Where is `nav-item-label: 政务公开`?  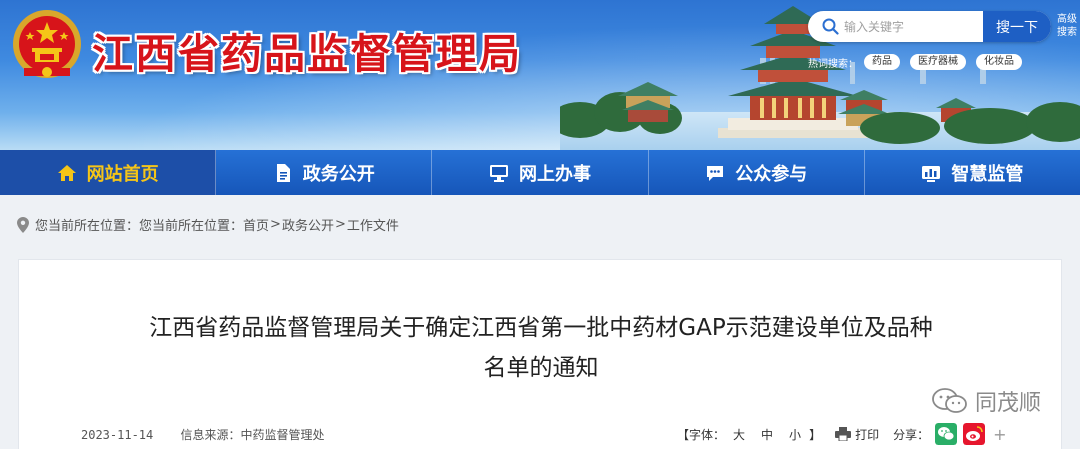 nav-item-label: 政务公开 is located at coordinates (338, 174).